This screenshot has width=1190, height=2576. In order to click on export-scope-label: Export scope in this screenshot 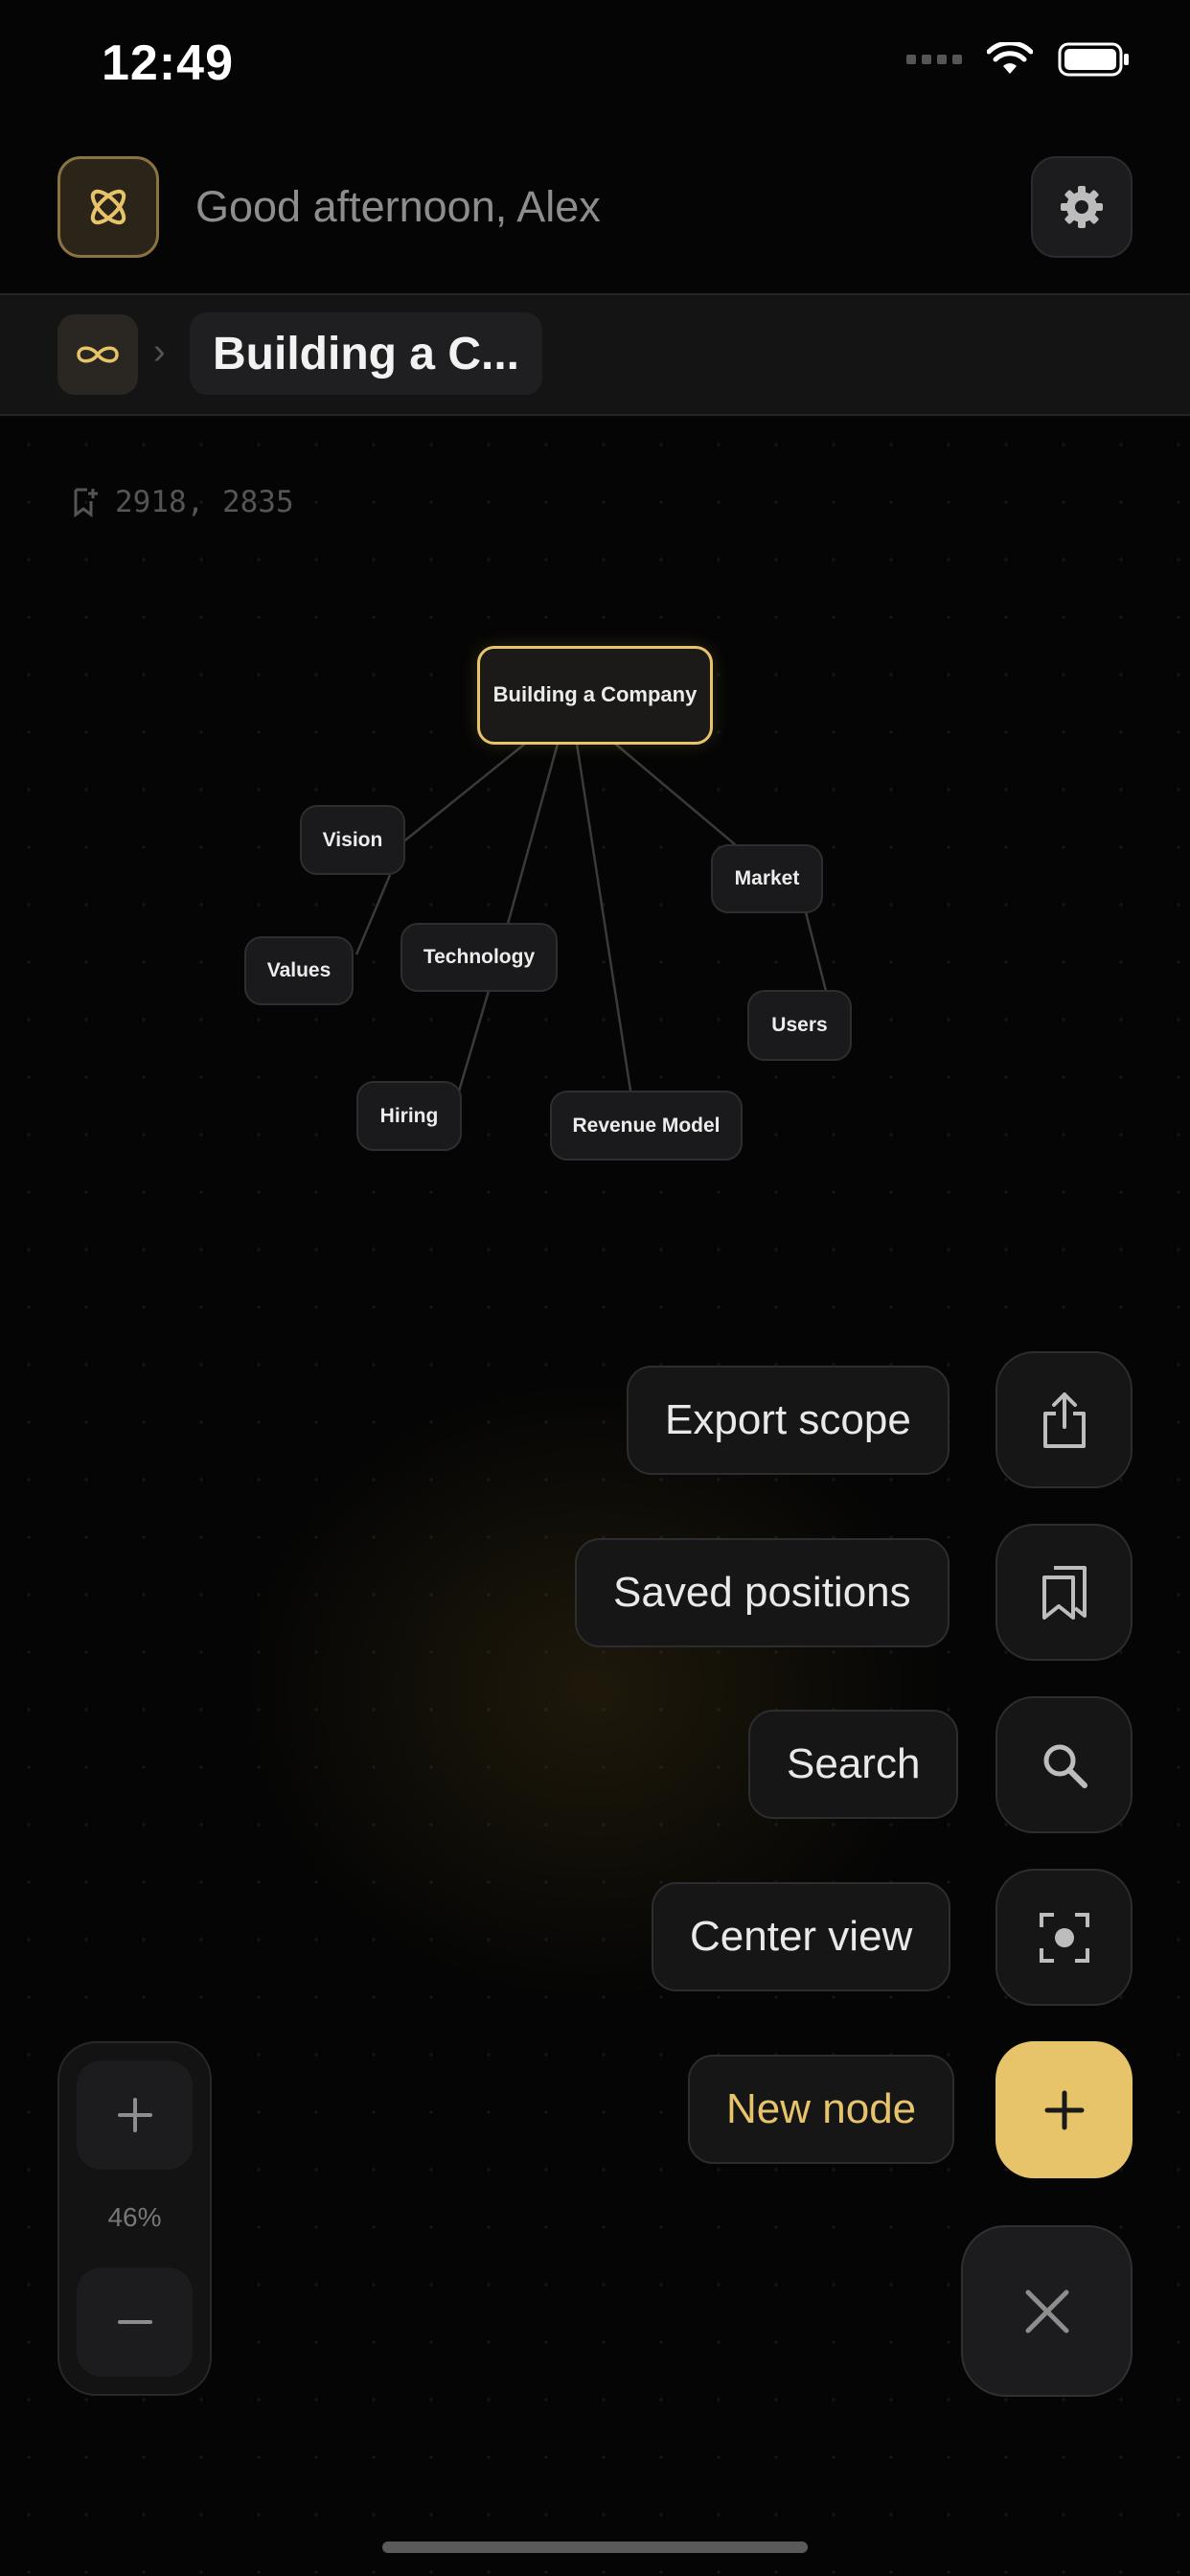, I will do `click(789, 1420)`.